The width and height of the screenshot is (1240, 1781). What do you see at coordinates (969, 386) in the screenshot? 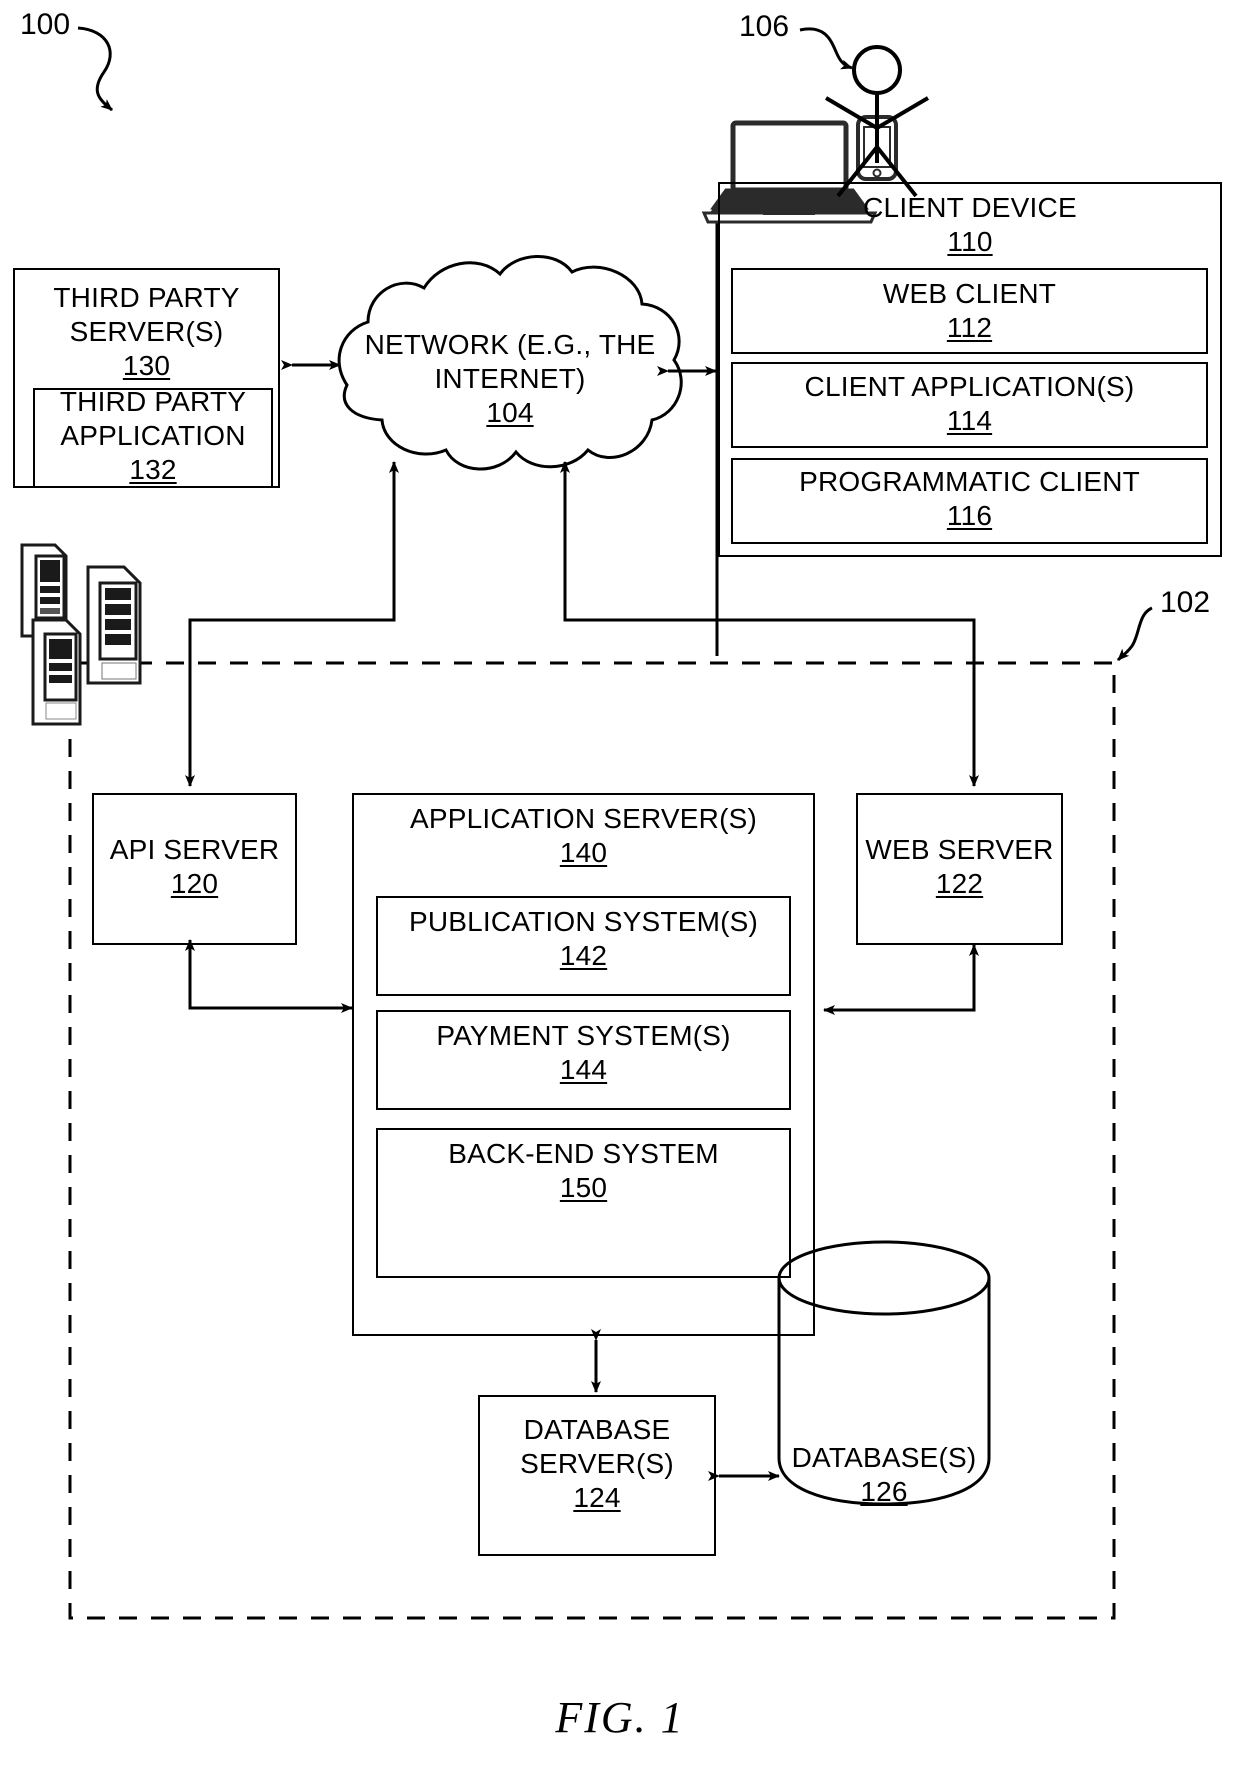
I see `client-applications-title: CLIENT APPLICATION(S)` at bounding box center [969, 386].